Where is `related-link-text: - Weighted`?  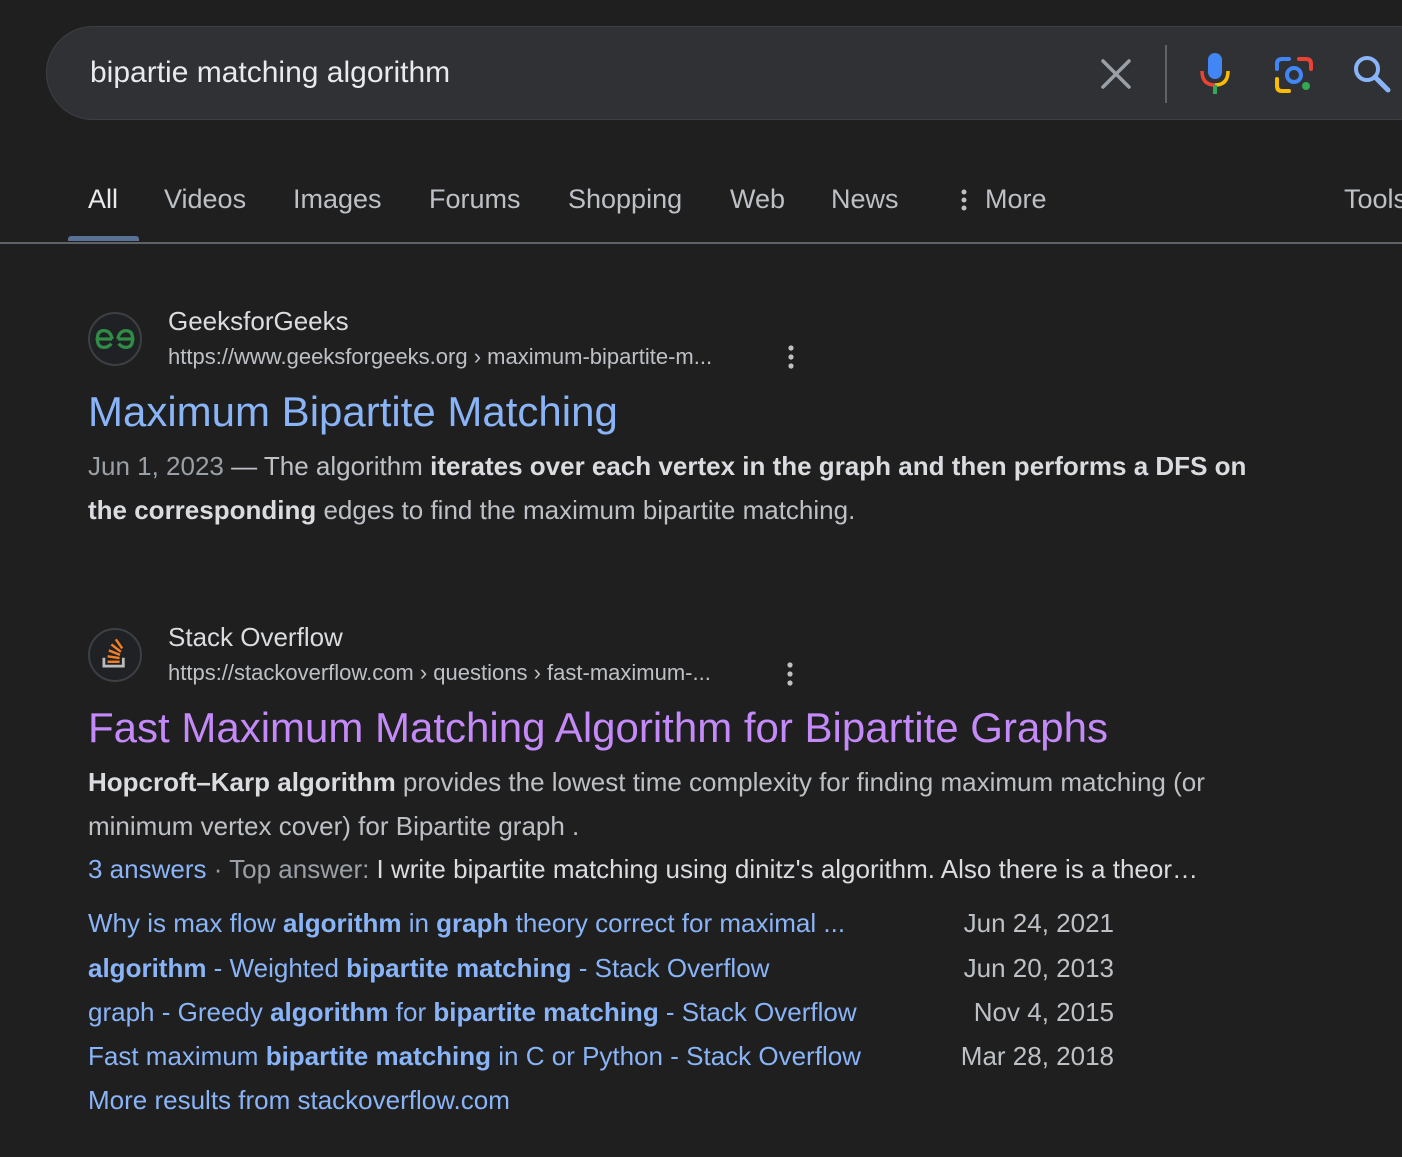 related-link-text: - Weighted is located at coordinates (276, 968).